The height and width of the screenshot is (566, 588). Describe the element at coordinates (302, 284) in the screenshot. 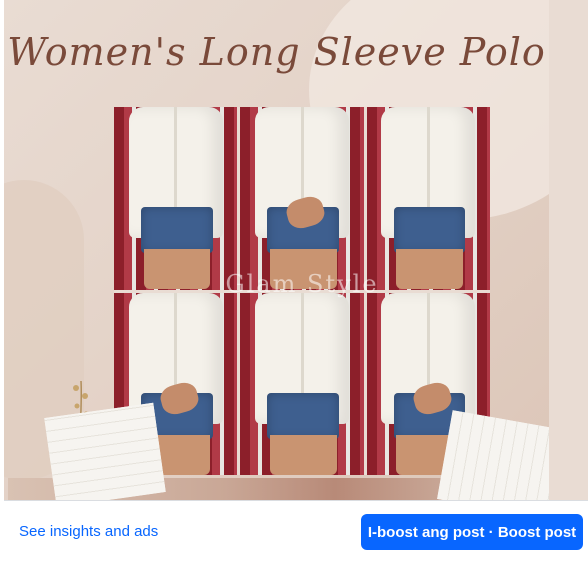

I see `image-watermark: Glam Style` at that location.